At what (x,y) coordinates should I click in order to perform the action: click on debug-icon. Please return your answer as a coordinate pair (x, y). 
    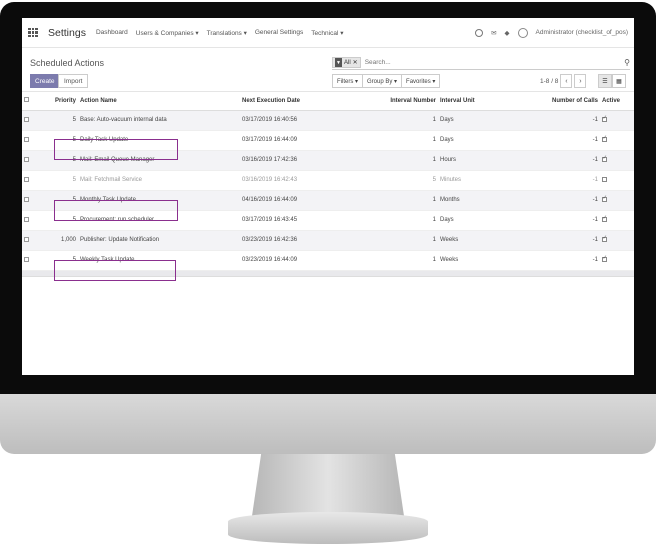
    Looking at the image, I should click on (479, 32).